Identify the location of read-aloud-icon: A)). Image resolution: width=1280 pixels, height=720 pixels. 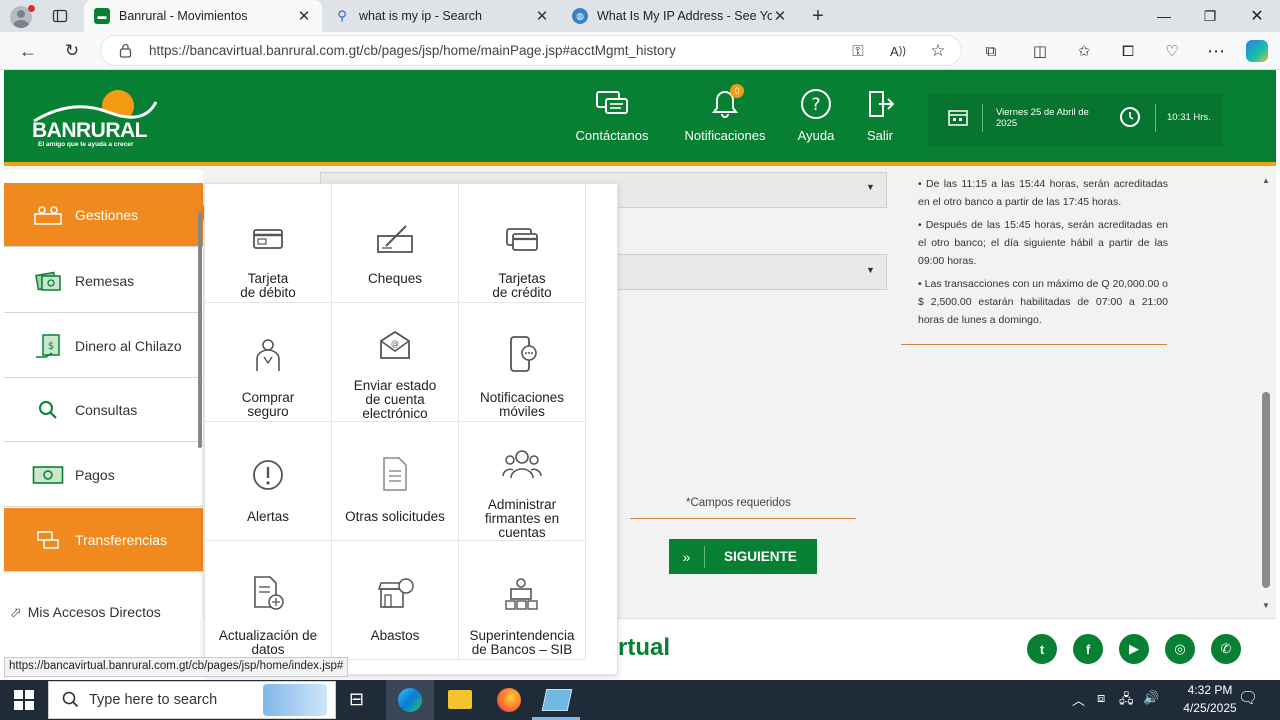
(898, 51).